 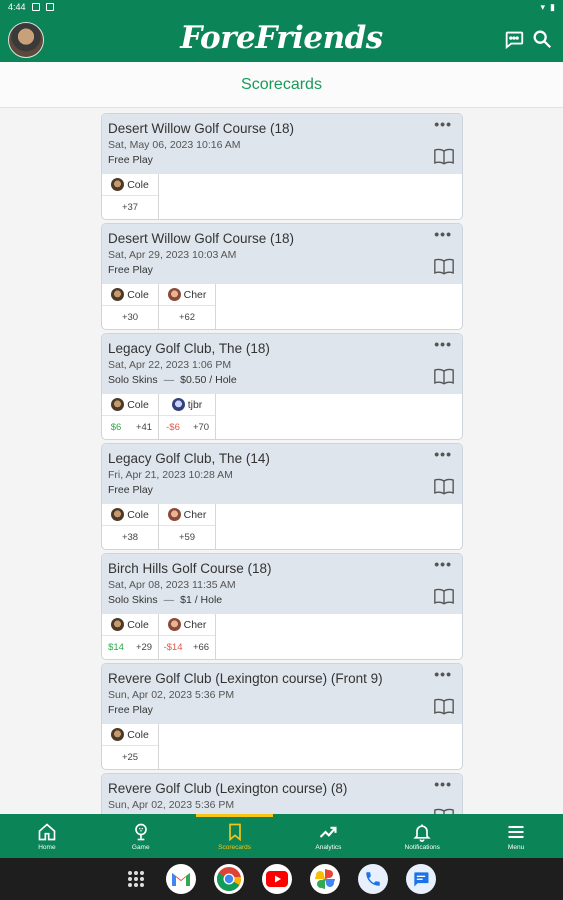 What do you see at coordinates (234, 847) in the screenshot?
I see `nav-label: Scorecards` at bounding box center [234, 847].